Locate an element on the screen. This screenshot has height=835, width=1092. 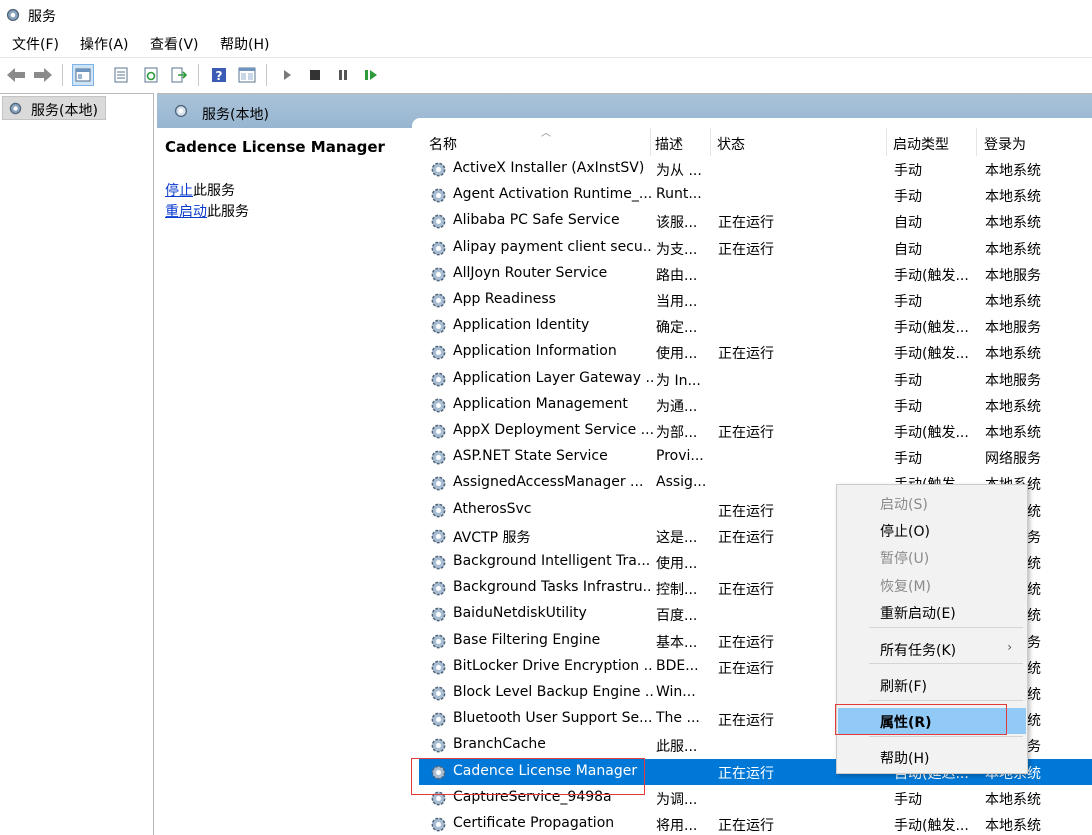
menu-action: 操作(A) is located at coordinates (104, 44).